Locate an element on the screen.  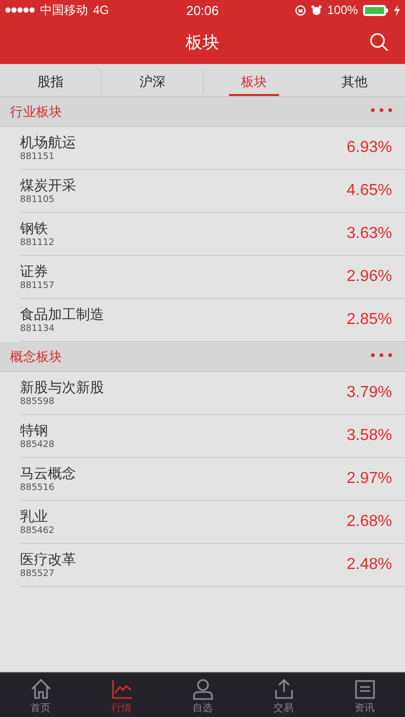
sector-code: 881151 is located at coordinates (38, 157).